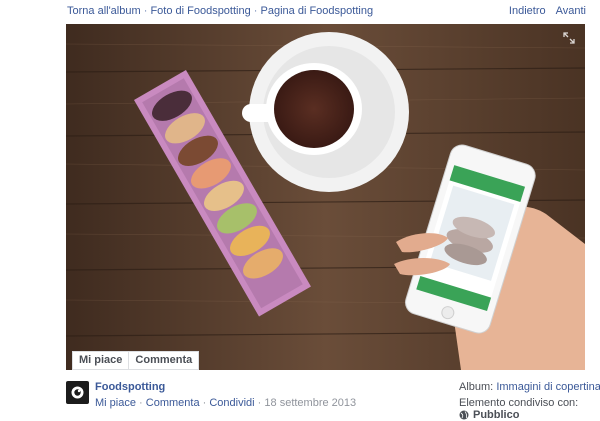  What do you see at coordinates (496, 415) in the screenshot?
I see `audience-label: Pubblico` at bounding box center [496, 415].